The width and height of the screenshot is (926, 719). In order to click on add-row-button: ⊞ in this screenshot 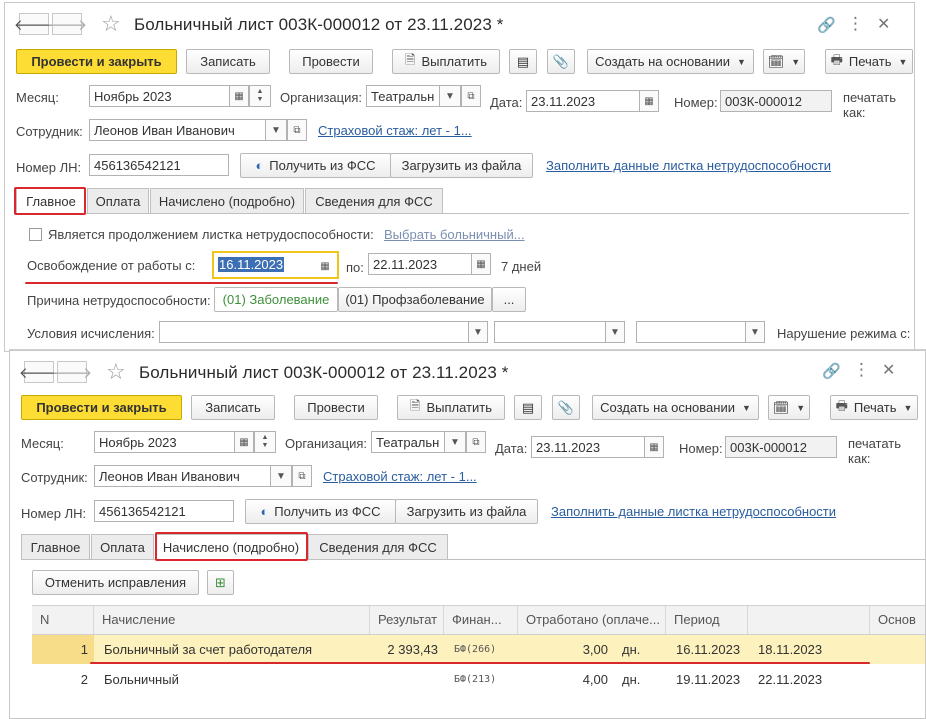, I will do `click(220, 582)`.